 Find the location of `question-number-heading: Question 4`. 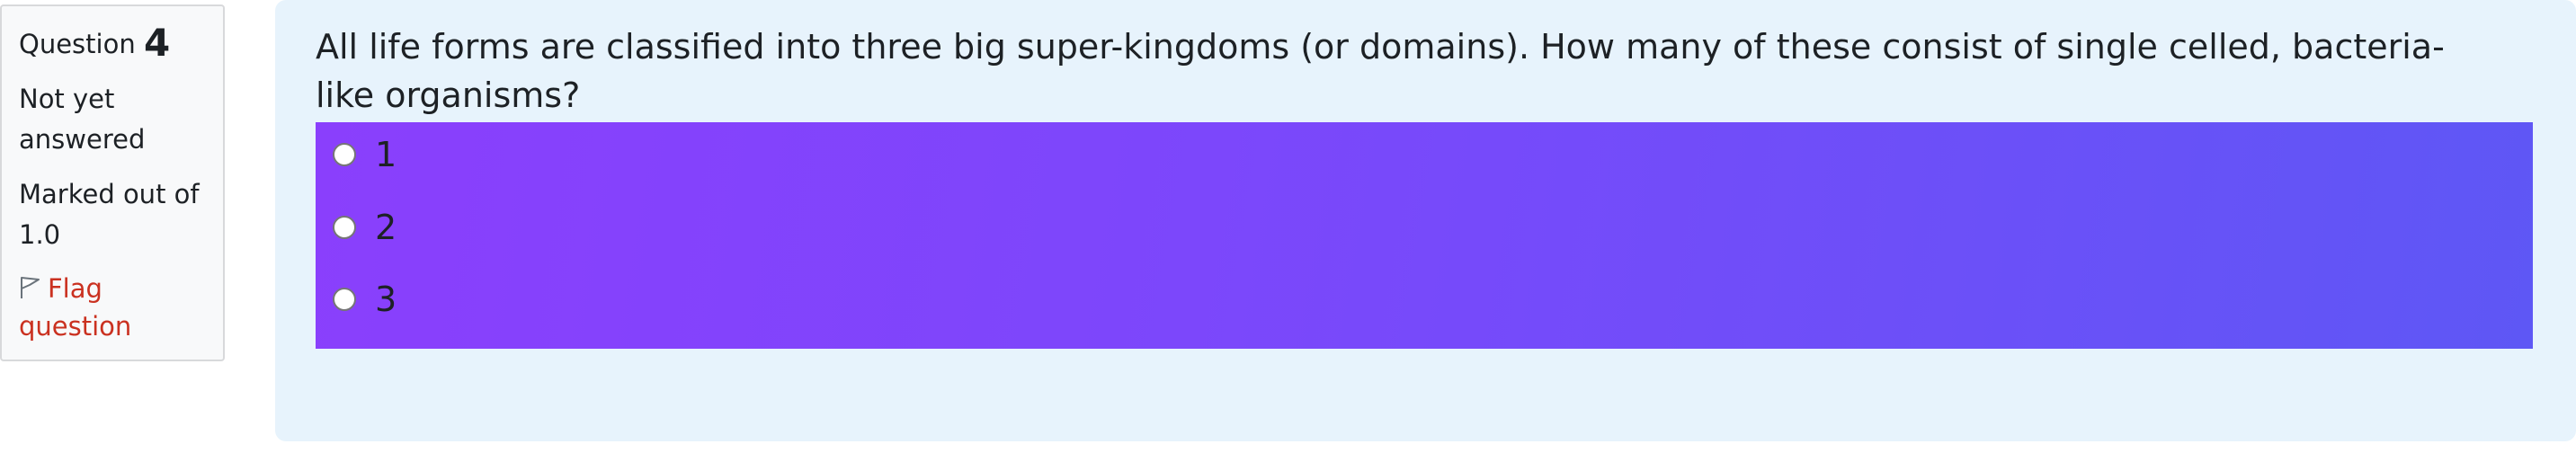

question-number-heading: Question 4 is located at coordinates (114, 44).